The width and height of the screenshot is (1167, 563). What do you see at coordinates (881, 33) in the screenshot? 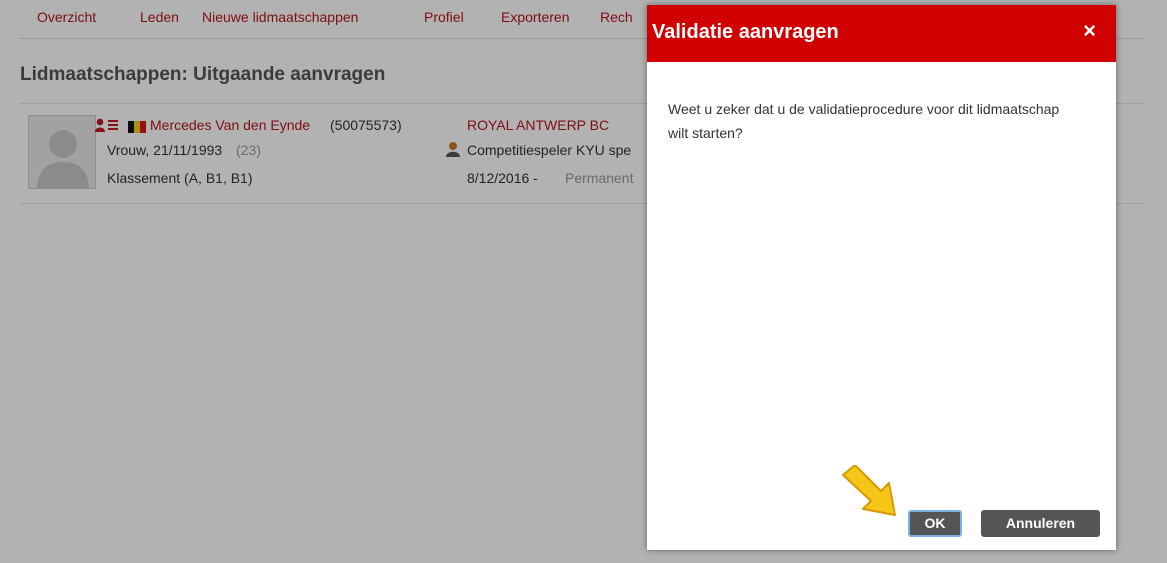
I see `dialog-header: Validatie aanvragen ×` at bounding box center [881, 33].